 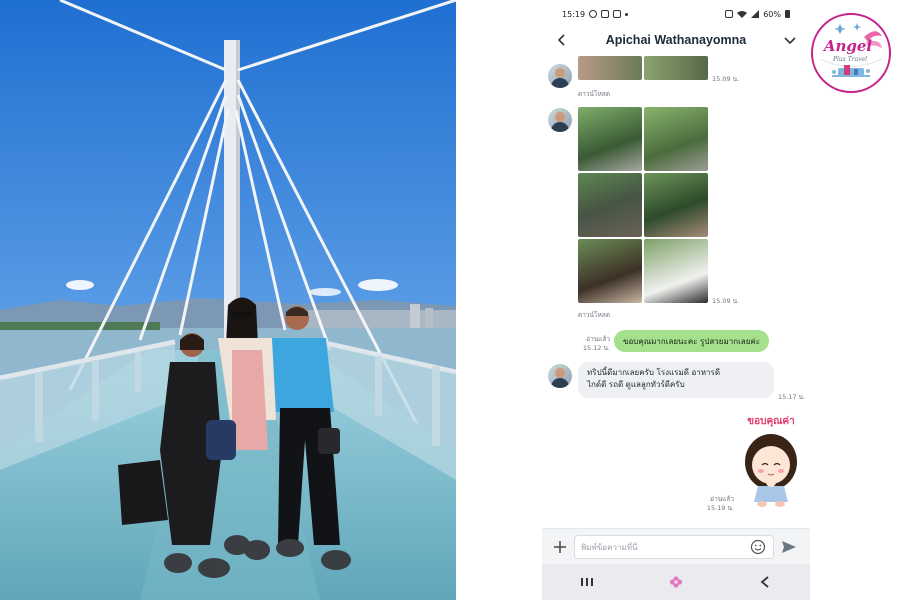 What do you see at coordinates (770, 421) in the screenshot?
I see `sticker-text: ขอบคุณค่า` at bounding box center [770, 421].